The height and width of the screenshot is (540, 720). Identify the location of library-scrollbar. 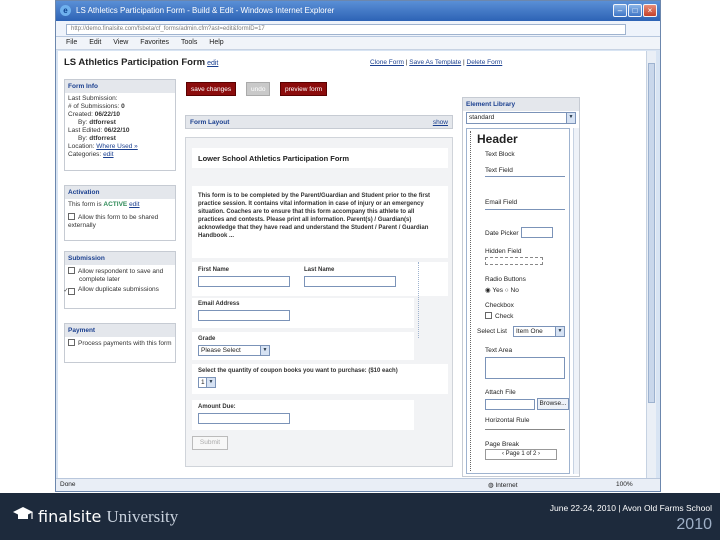
(576, 301).